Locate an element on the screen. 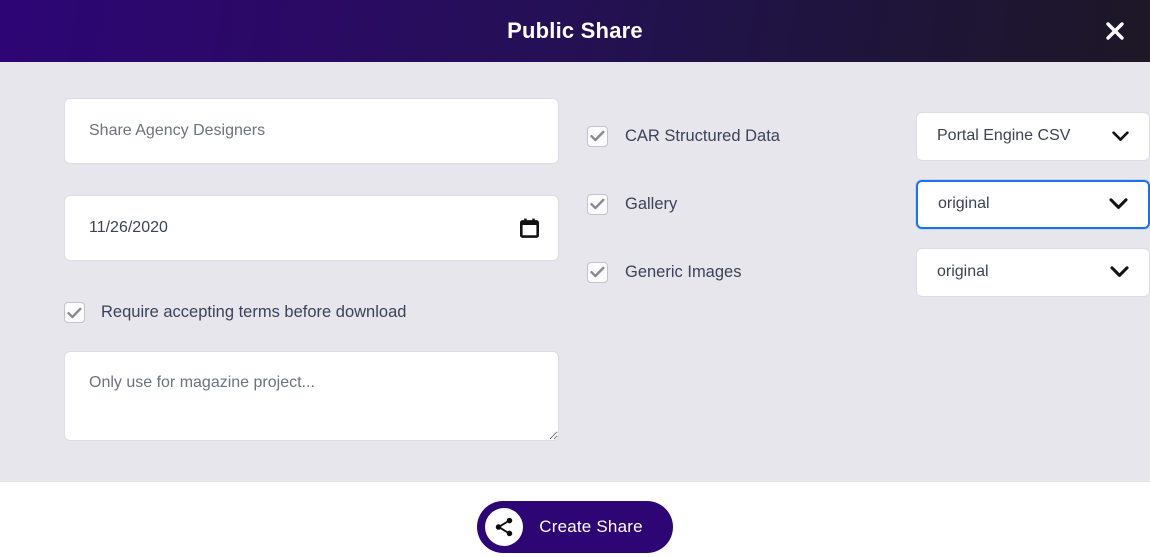 The width and height of the screenshot is (1150, 557). car-structured-data-select: Portal Engine CSV is located at coordinates (1033, 136).